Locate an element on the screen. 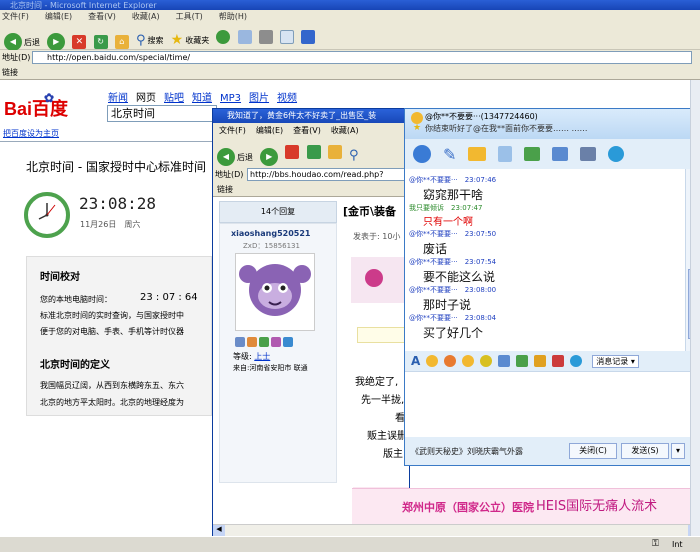 The height and width of the screenshot is (552, 700). nav-news: 新闻 is located at coordinates (118, 98).